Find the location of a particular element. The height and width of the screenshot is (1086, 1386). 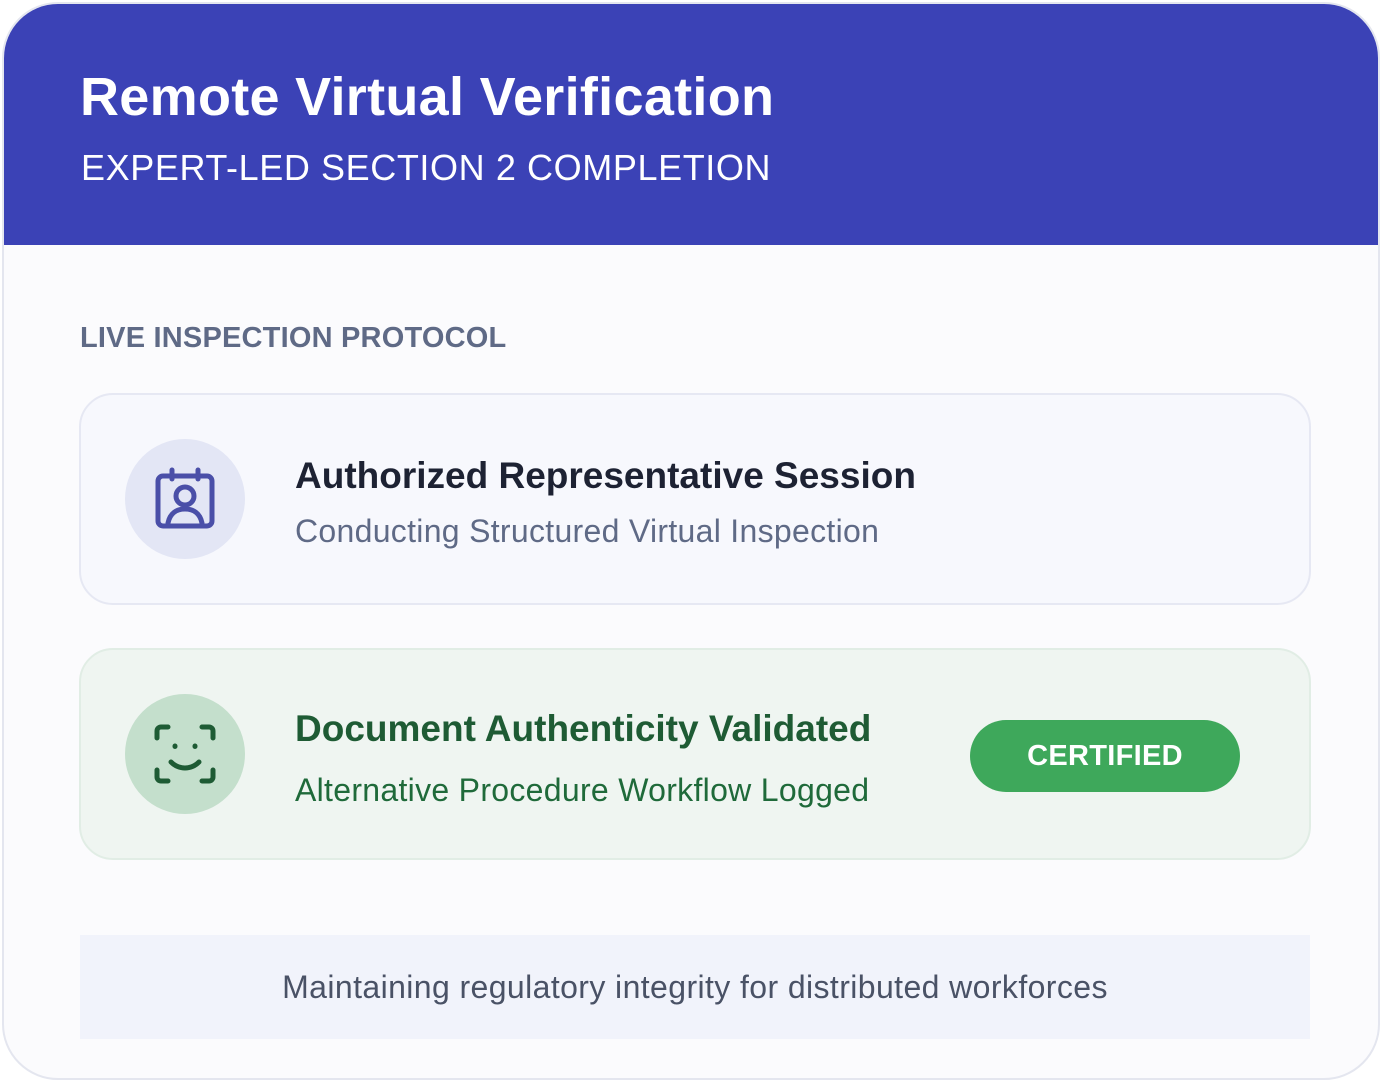

id-badge-icon is located at coordinates (185, 498).